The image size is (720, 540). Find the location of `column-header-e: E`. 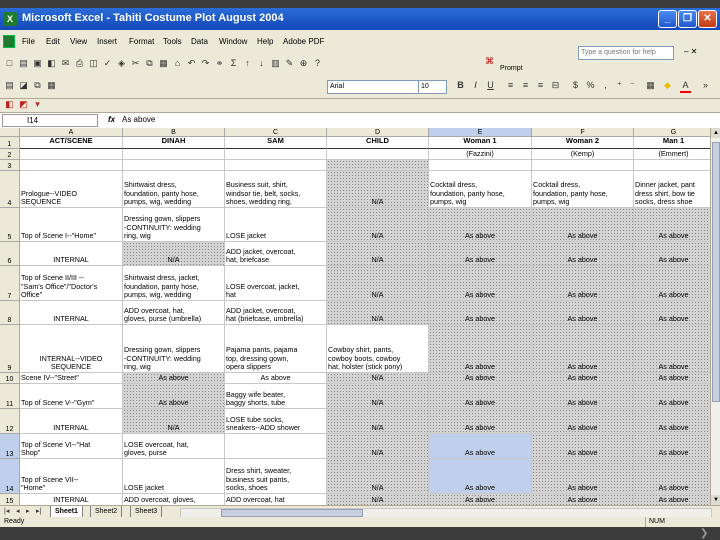

column-header-e: E is located at coordinates (480, 132).